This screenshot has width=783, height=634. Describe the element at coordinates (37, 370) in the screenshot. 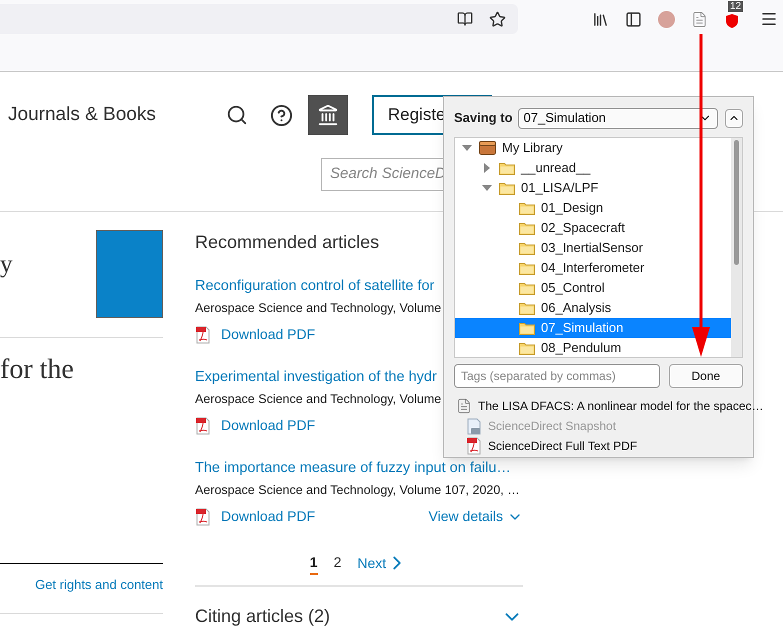

I see `article-title-fragment: for the` at that location.